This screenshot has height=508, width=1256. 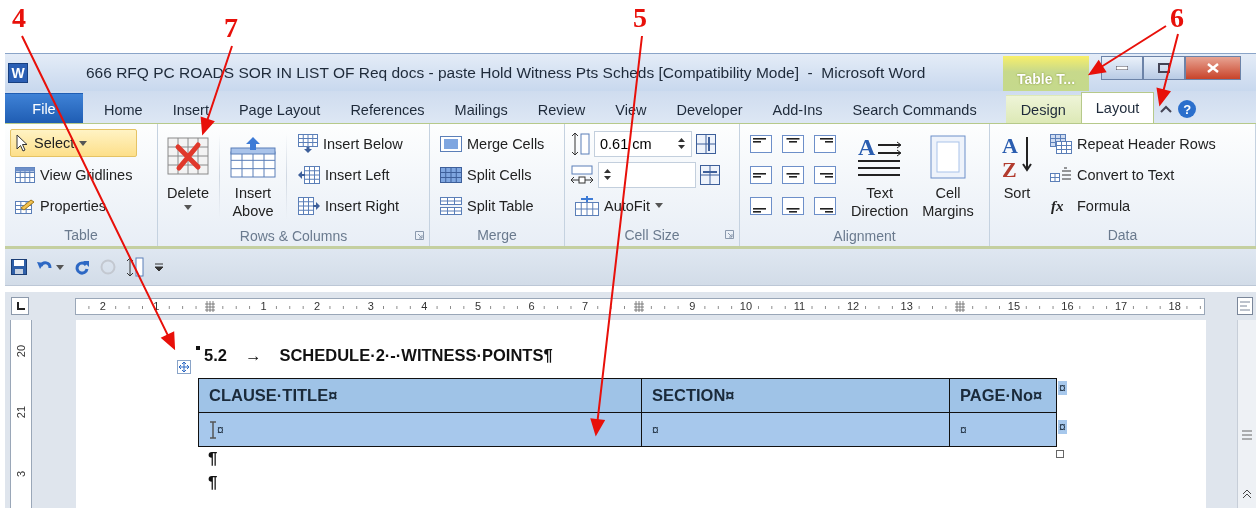 What do you see at coordinates (706, 143) in the screenshot?
I see `distribute-rows-icon` at bounding box center [706, 143].